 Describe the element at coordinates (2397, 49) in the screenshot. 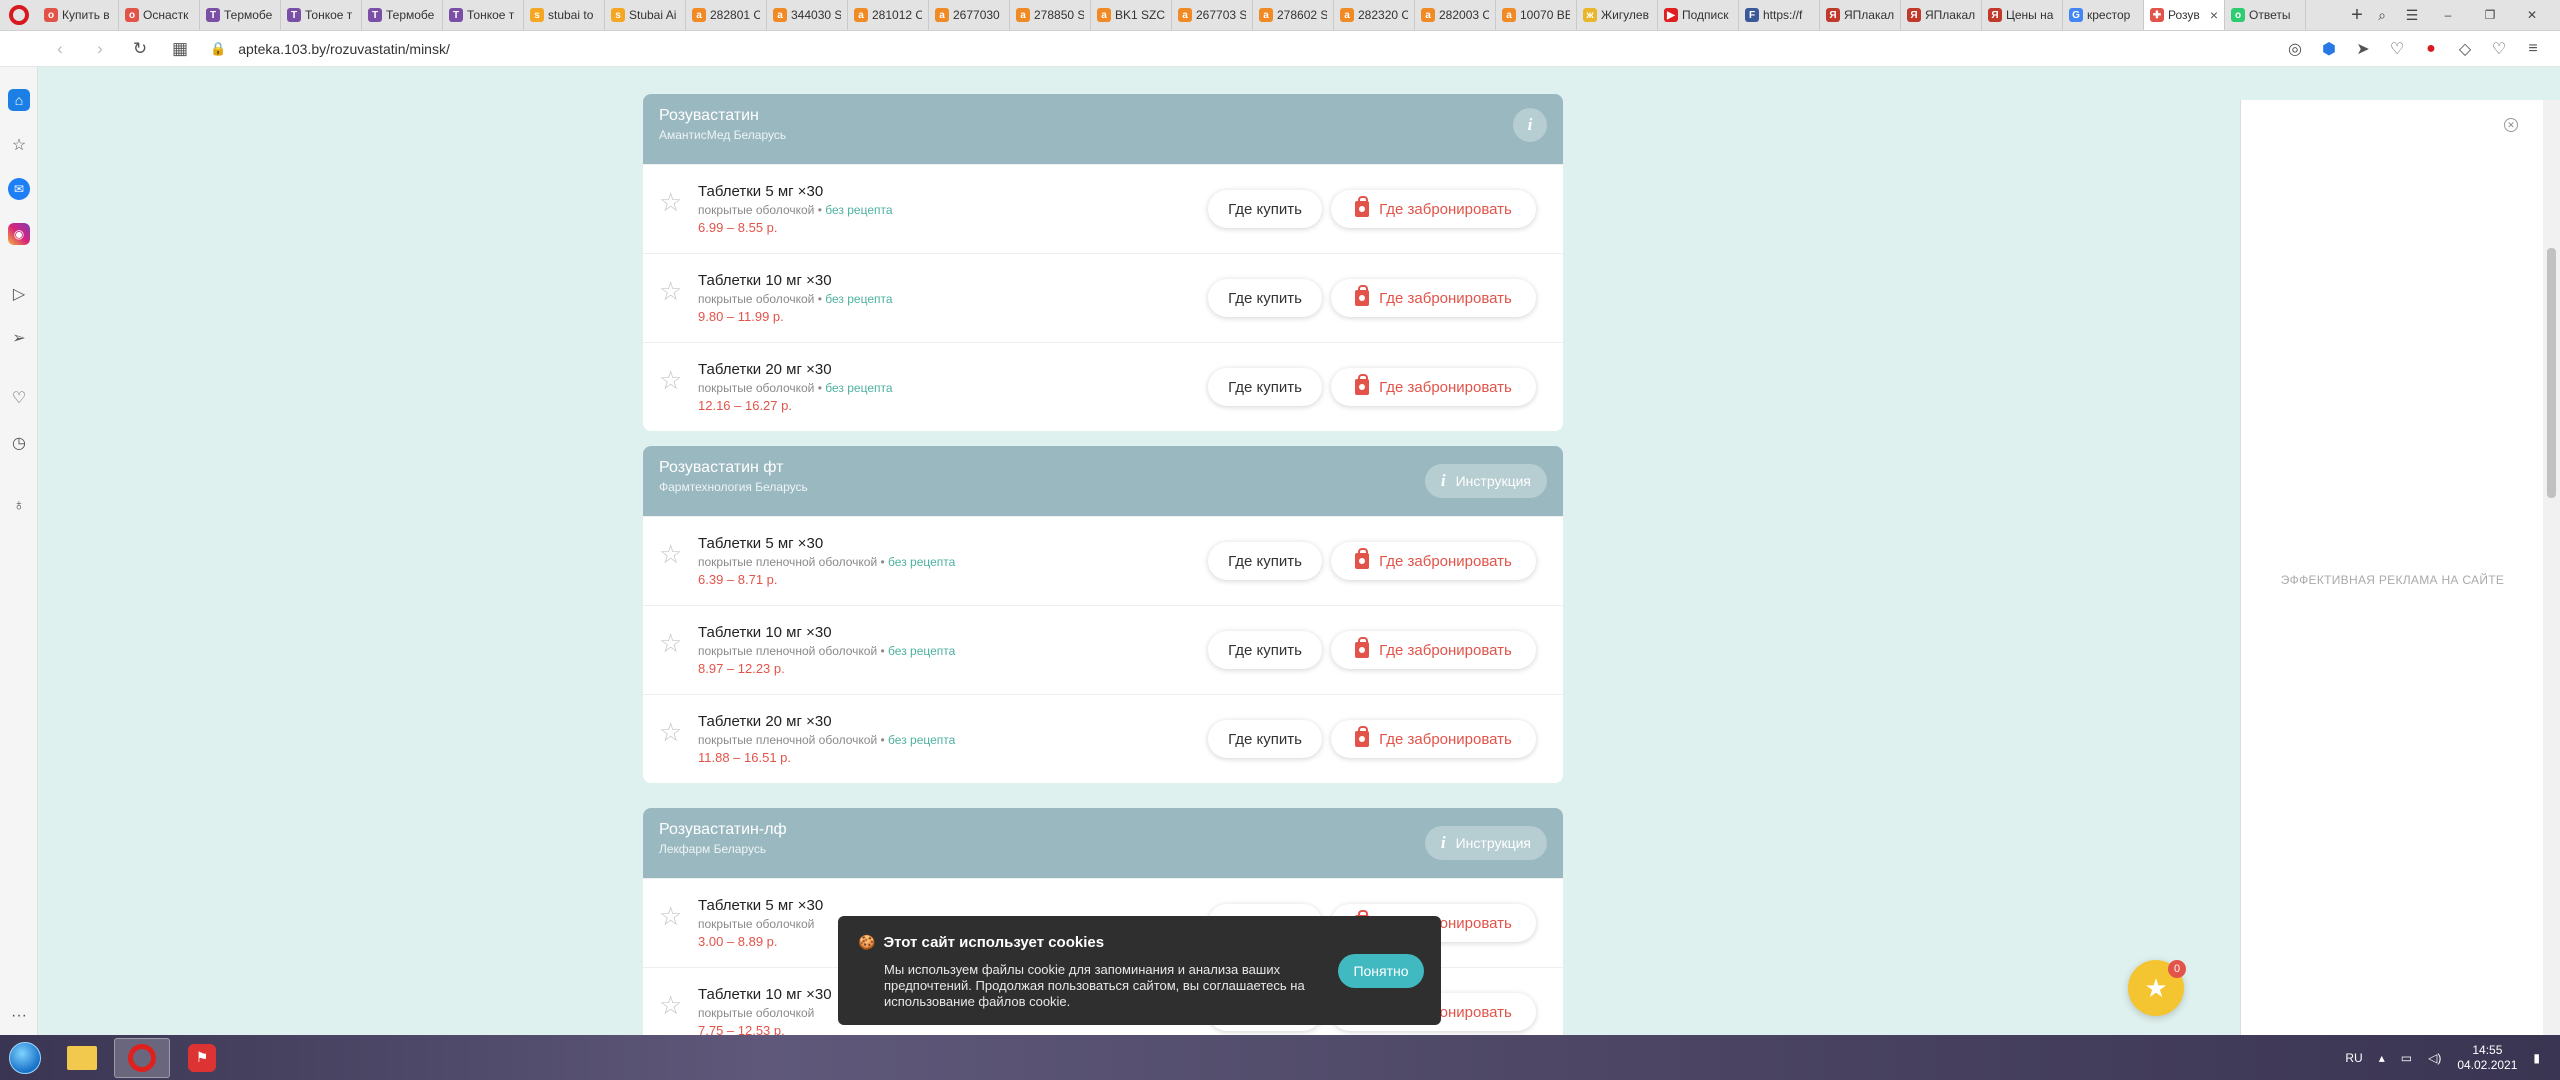

I see `heart-icon: ♡` at that location.